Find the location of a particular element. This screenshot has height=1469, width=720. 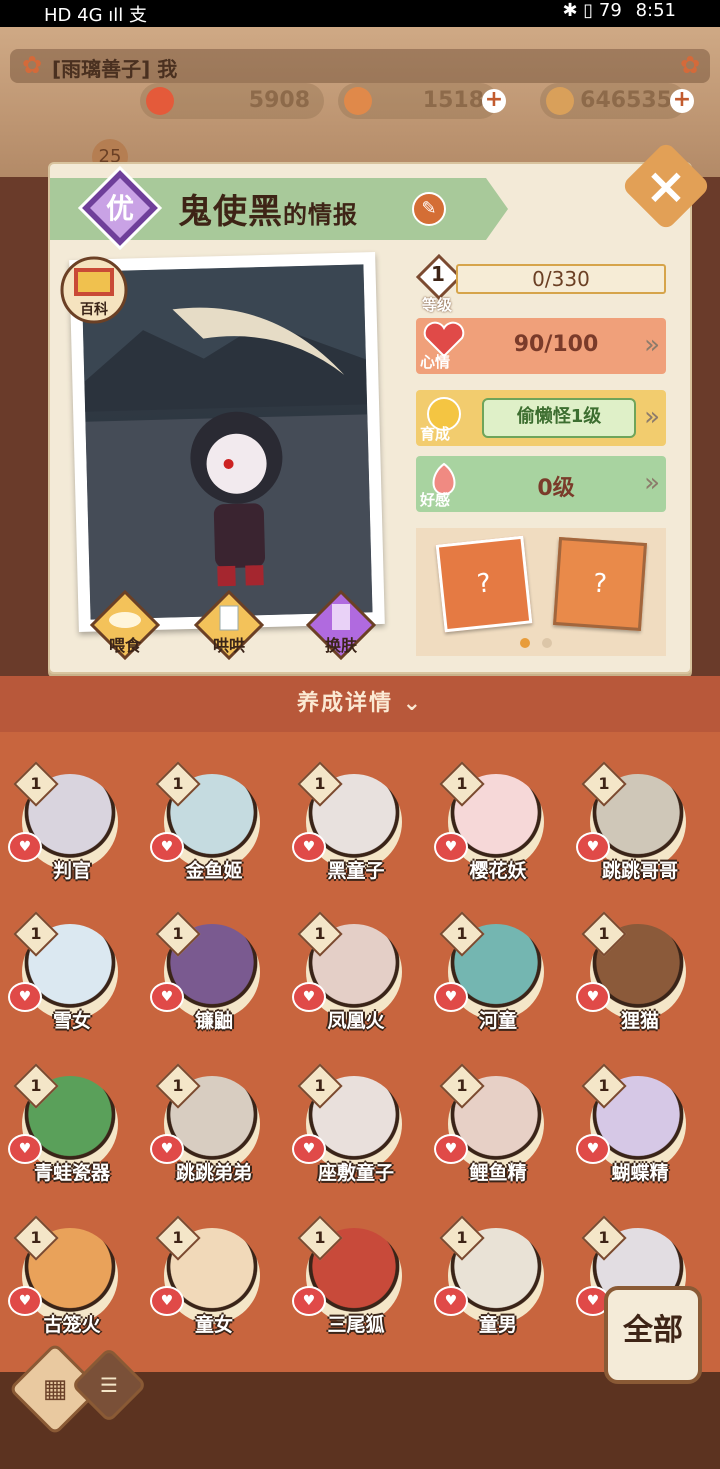

character-name: 青蛙瓷器 is located at coordinates (71, 1173).